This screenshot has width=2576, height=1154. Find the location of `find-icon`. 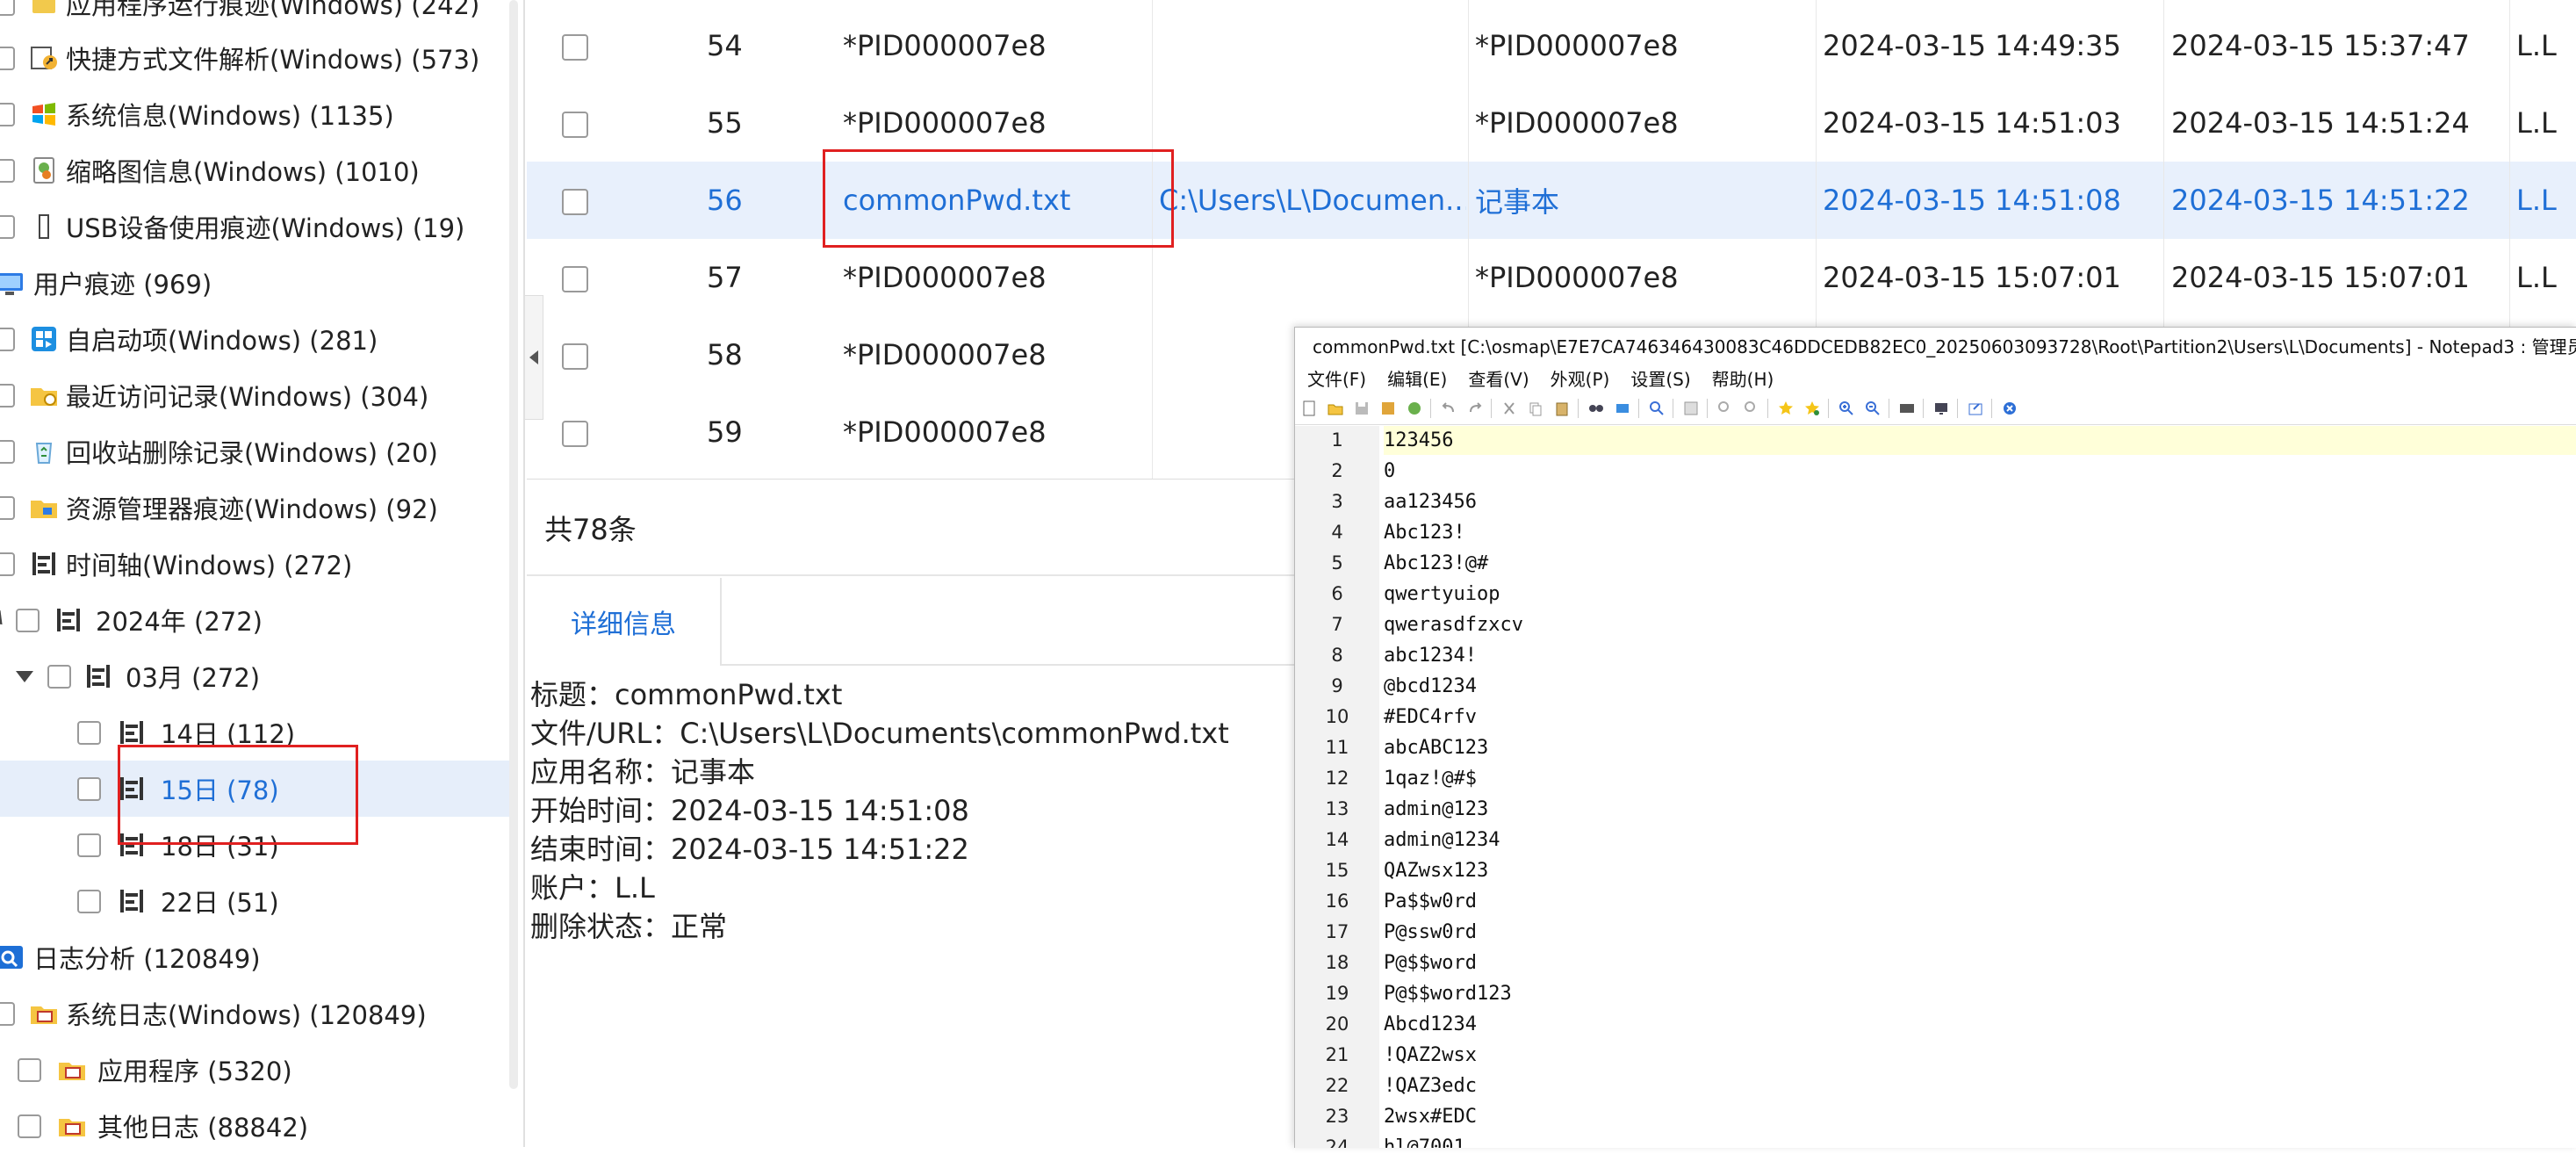

find-icon is located at coordinates (1596, 408).